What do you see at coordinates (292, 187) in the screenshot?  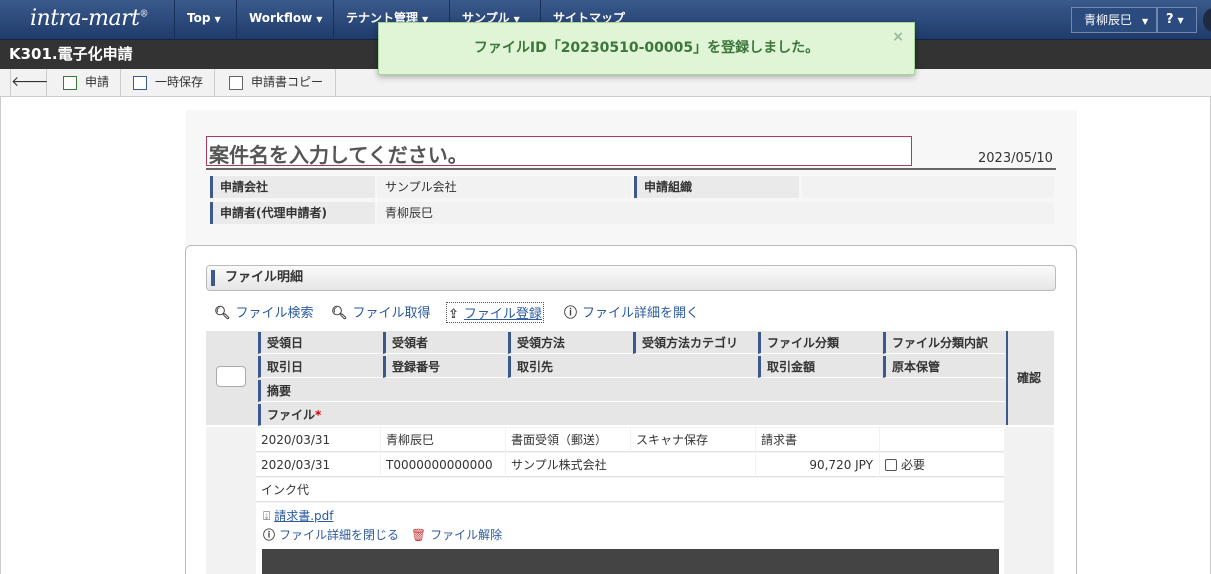 I see `company-label: 申請会社` at bounding box center [292, 187].